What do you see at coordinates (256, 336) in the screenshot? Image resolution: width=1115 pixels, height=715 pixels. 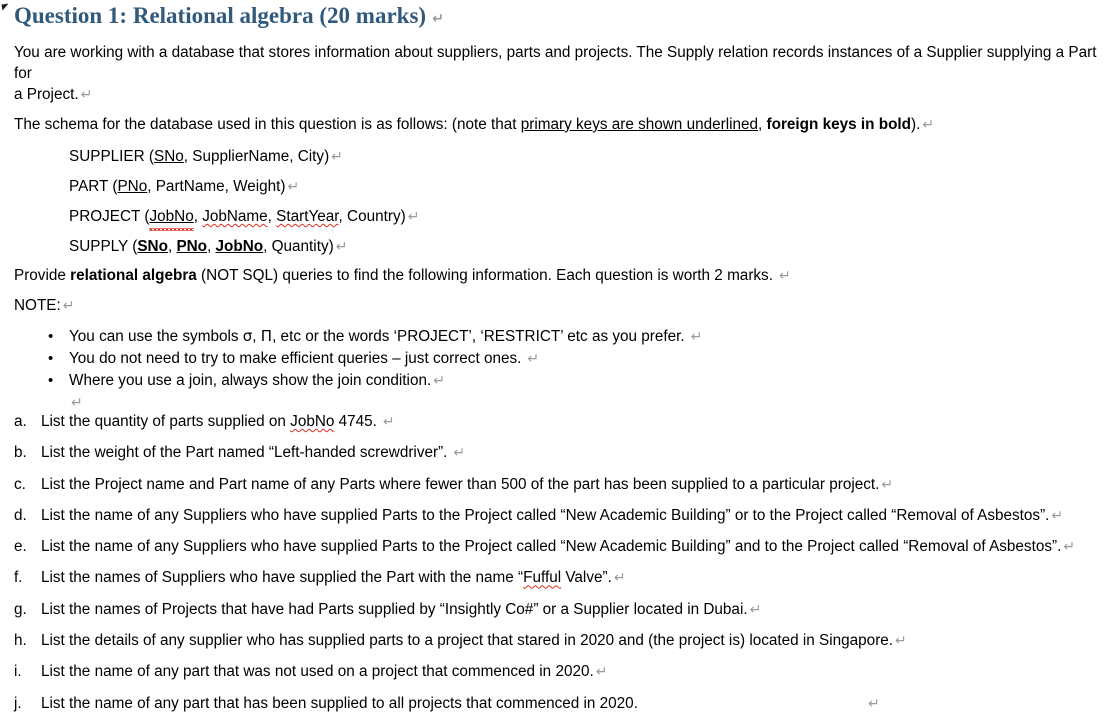 I see `note-text-between: ,` at bounding box center [256, 336].